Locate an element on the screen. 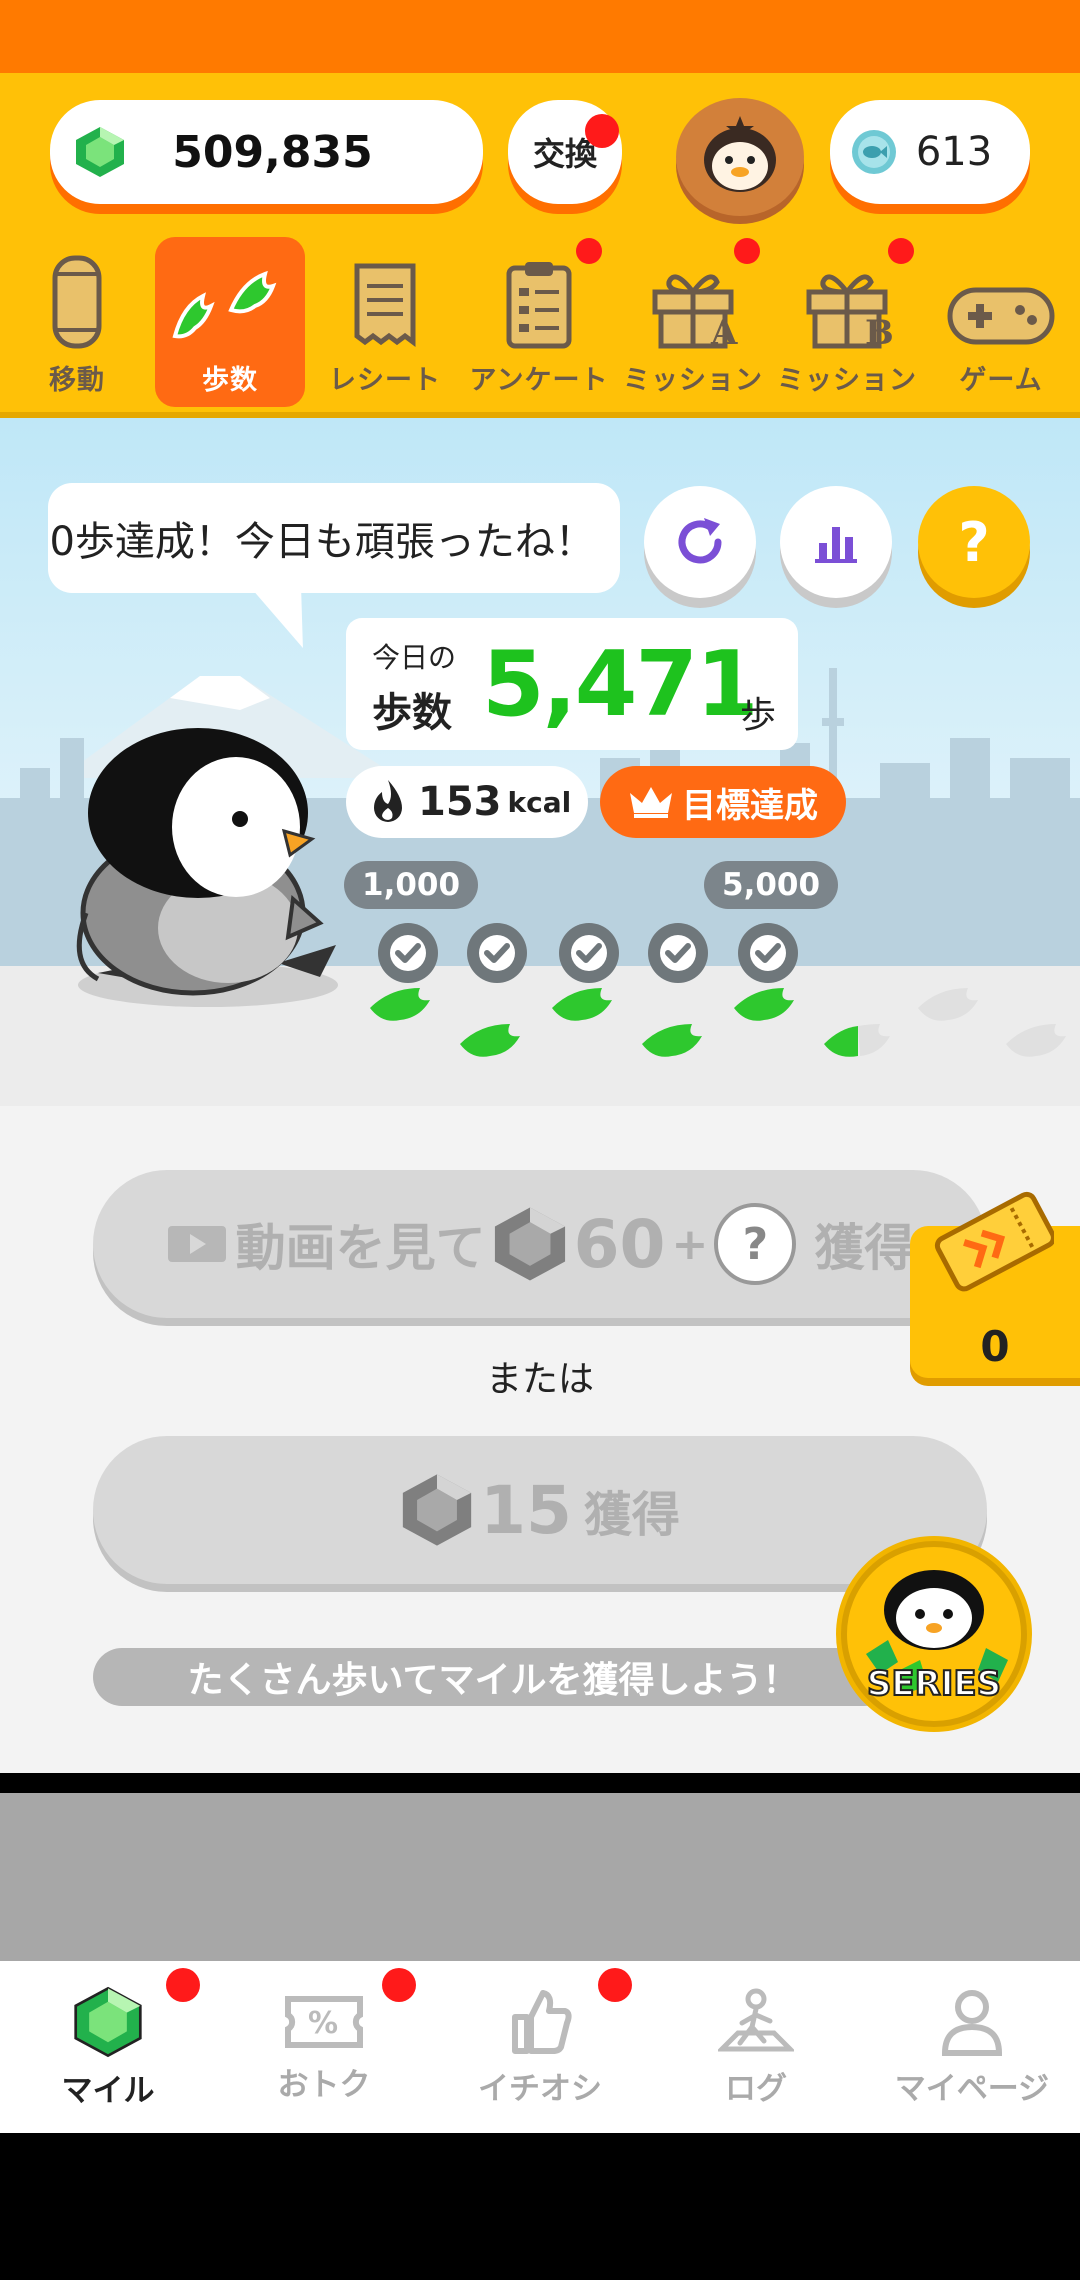 The height and width of the screenshot is (2280, 1080). svg-text: B is located at coordinates (879, 331).